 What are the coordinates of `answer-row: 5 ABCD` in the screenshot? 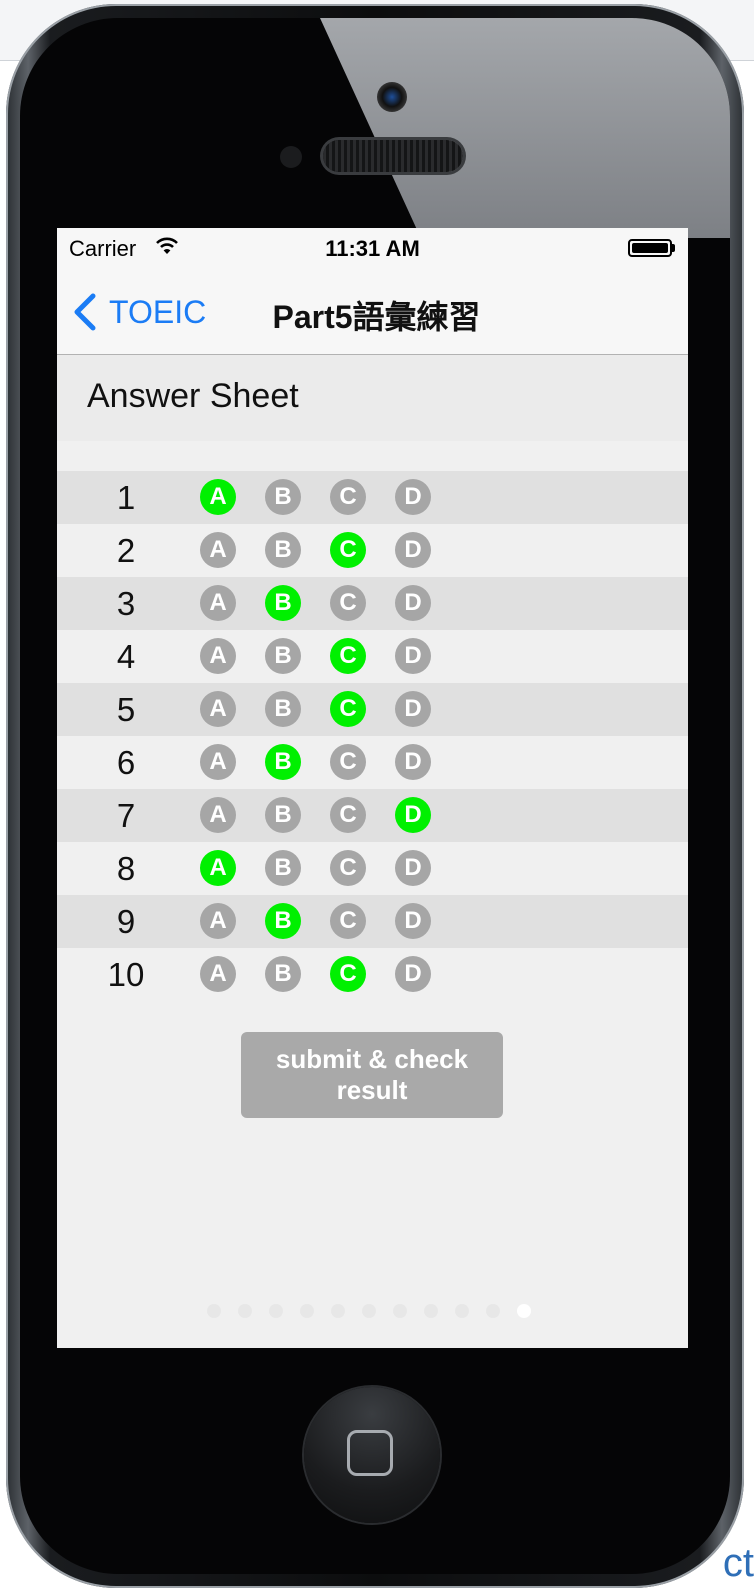 It's located at (372, 709).